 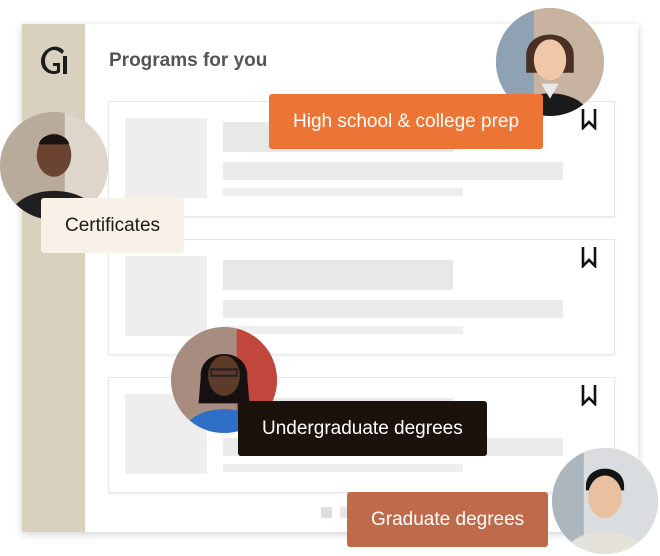 I want to click on tag-undergraduate-degrees: Undergraduate degrees, so click(x=362, y=428).